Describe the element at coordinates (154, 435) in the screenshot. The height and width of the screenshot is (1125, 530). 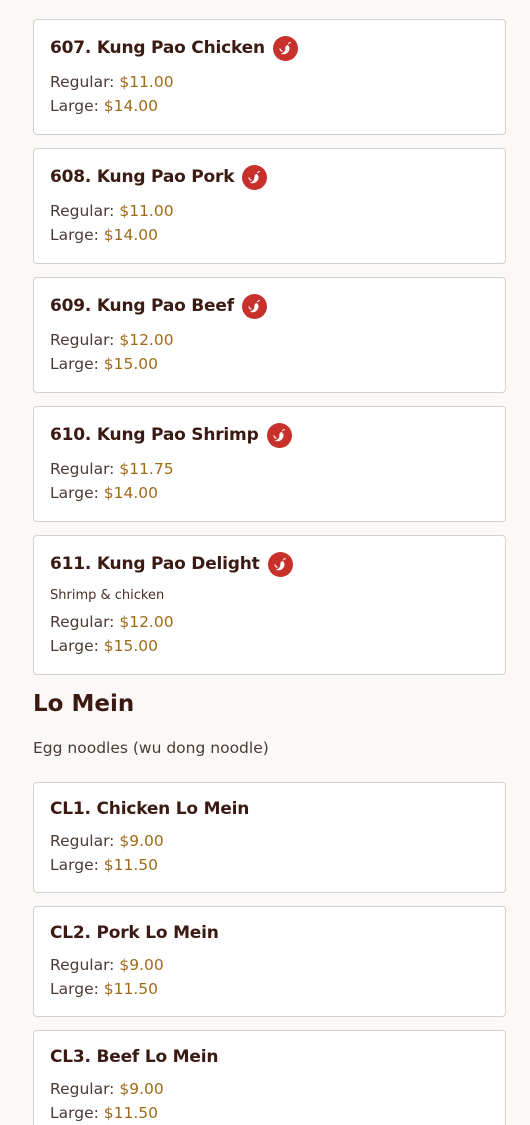
I see `menu-item-name: 610. Kung Pao Shrimp` at that location.